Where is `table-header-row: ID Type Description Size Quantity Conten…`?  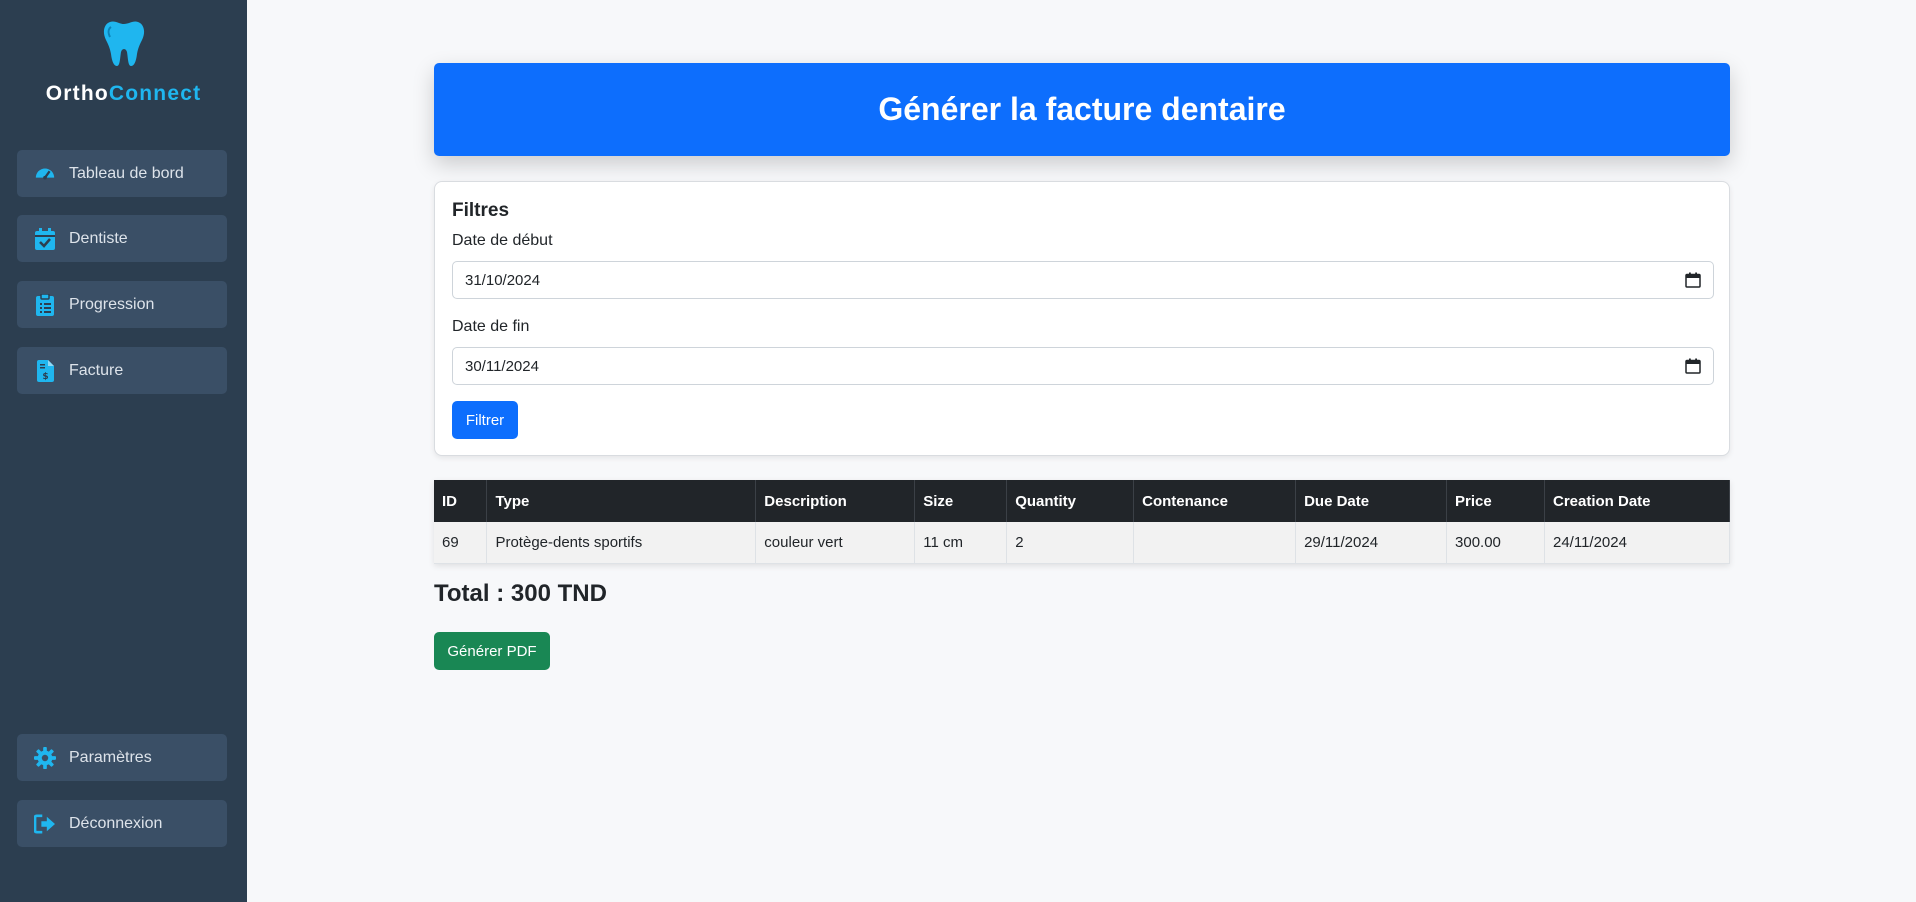 table-header-row: ID Type Description Size Quantity Conten… is located at coordinates (1082, 501).